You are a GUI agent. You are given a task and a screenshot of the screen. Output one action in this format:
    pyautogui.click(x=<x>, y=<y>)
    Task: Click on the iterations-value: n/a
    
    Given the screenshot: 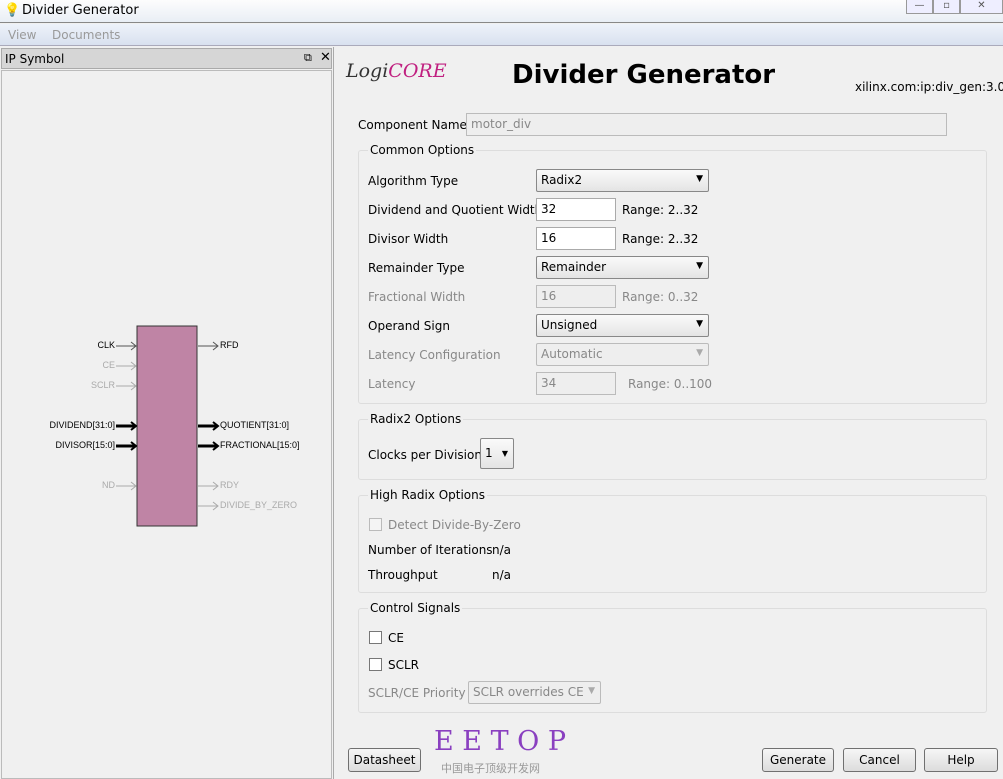 What is the action you would take?
    pyautogui.click(x=502, y=550)
    